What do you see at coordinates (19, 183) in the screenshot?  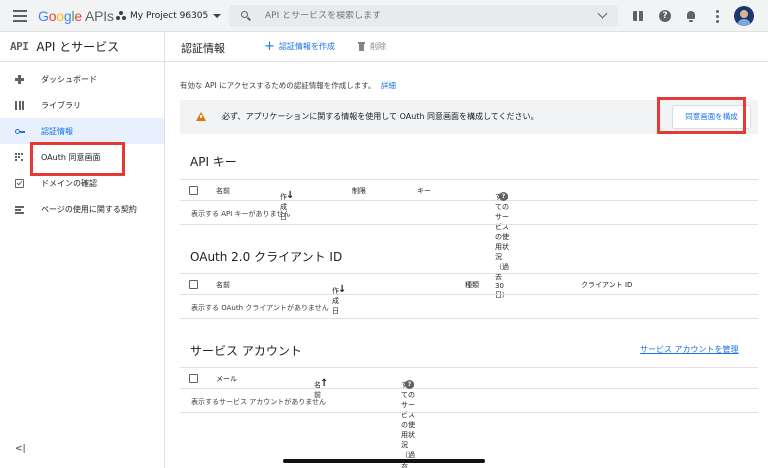 I see `checkbox-icon` at bounding box center [19, 183].